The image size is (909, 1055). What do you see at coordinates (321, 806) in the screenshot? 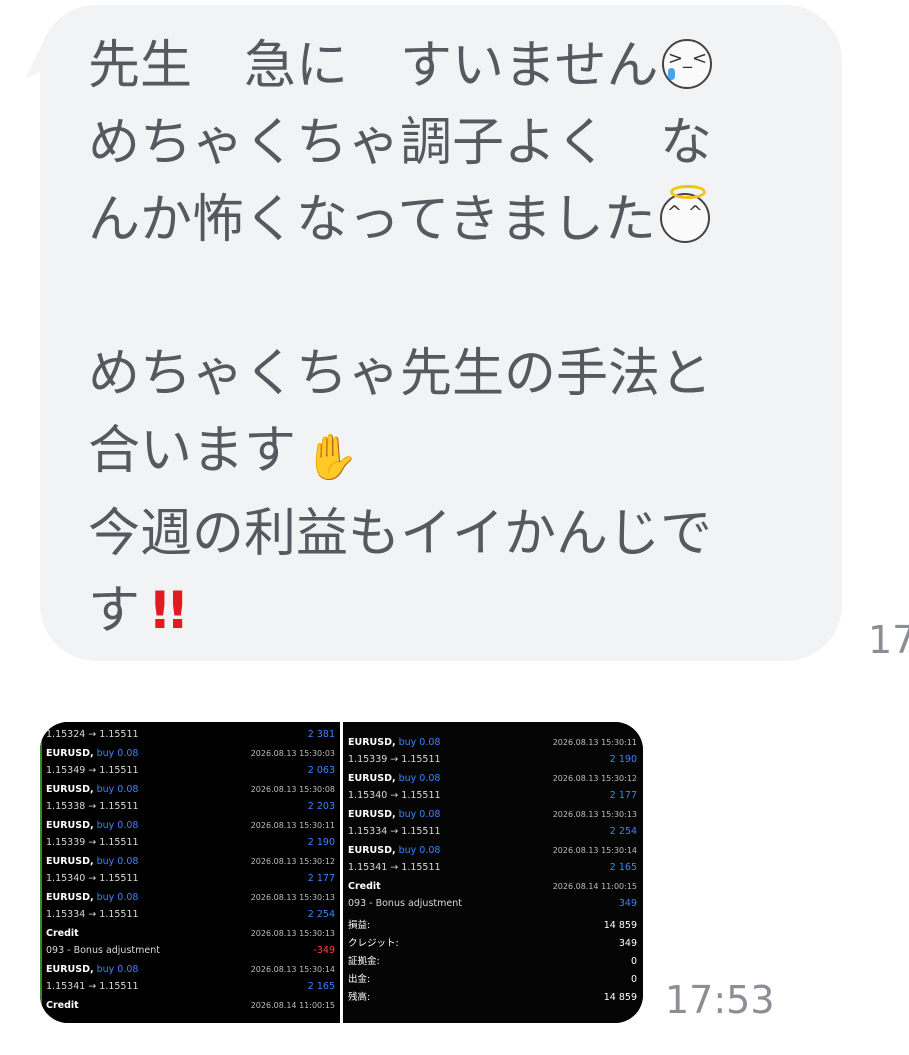
I see `trade-profit: 2 203` at bounding box center [321, 806].